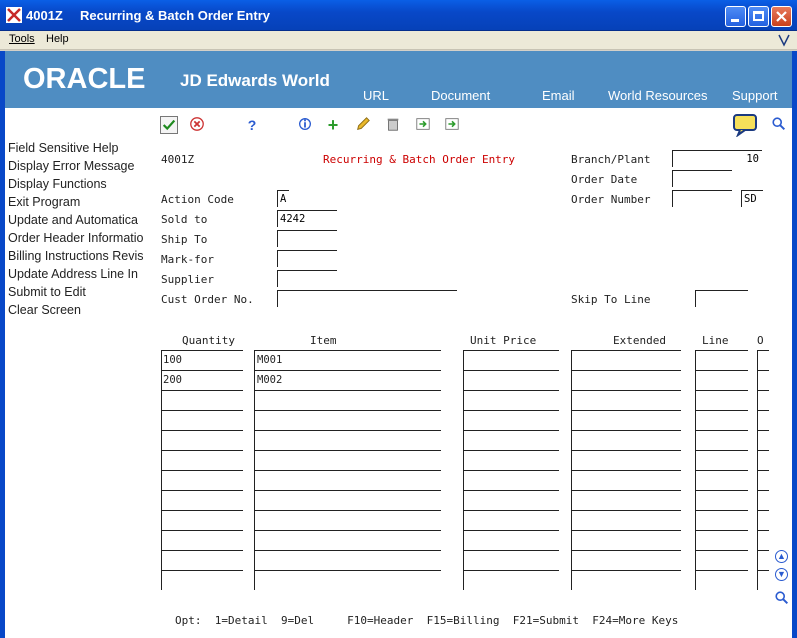  What do you see at coordinates (184, 219) in the screenshot?
I see `sold-to-label: Sold to` at bounding box center [184, 219].